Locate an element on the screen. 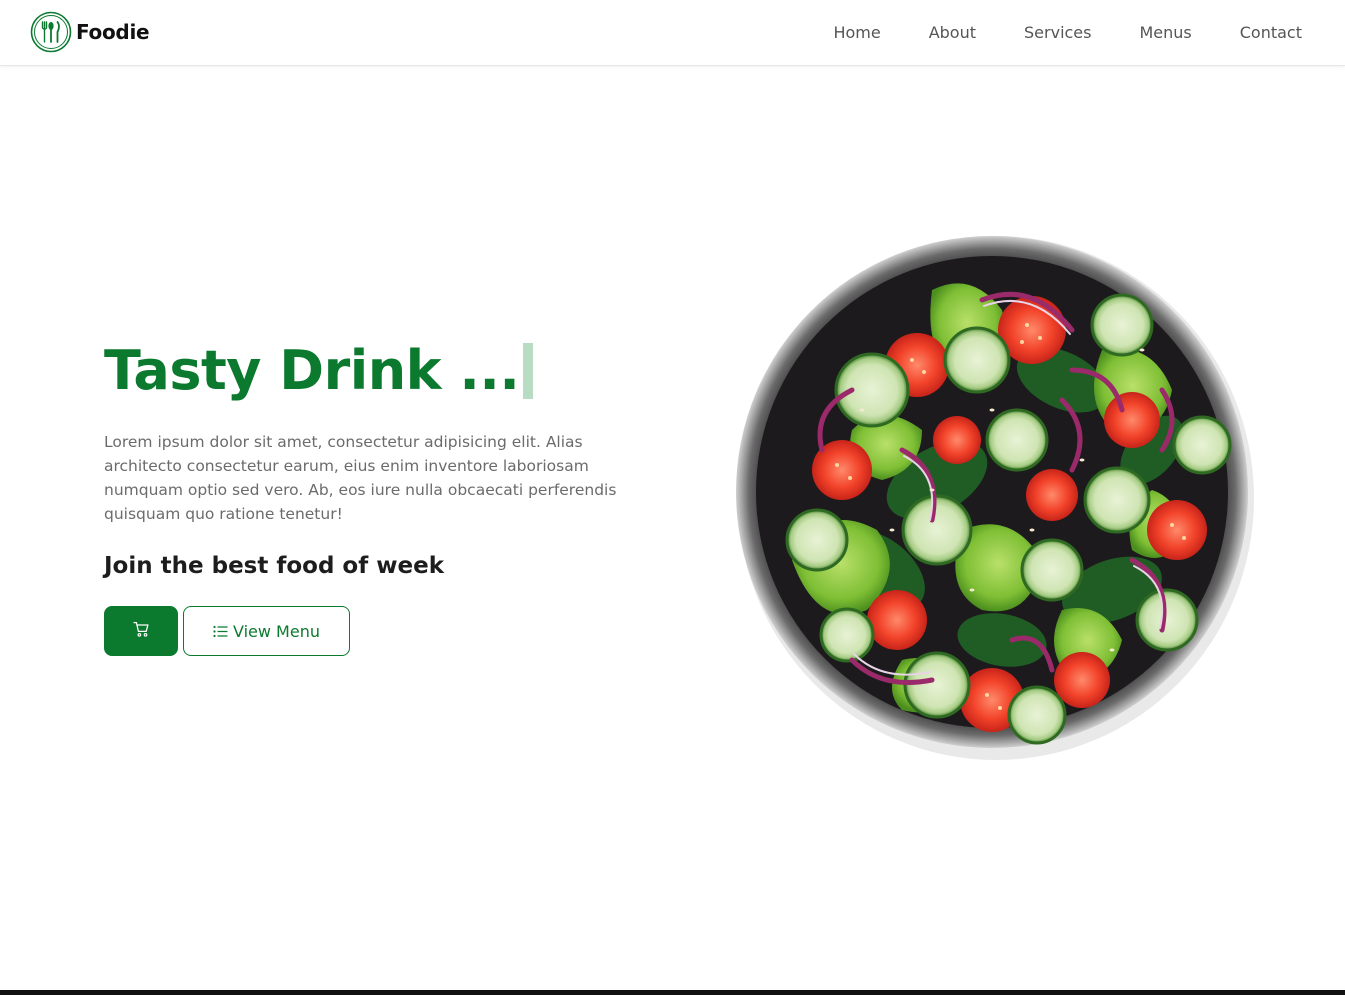  typing-cursor is located at coordinates (528, 371).